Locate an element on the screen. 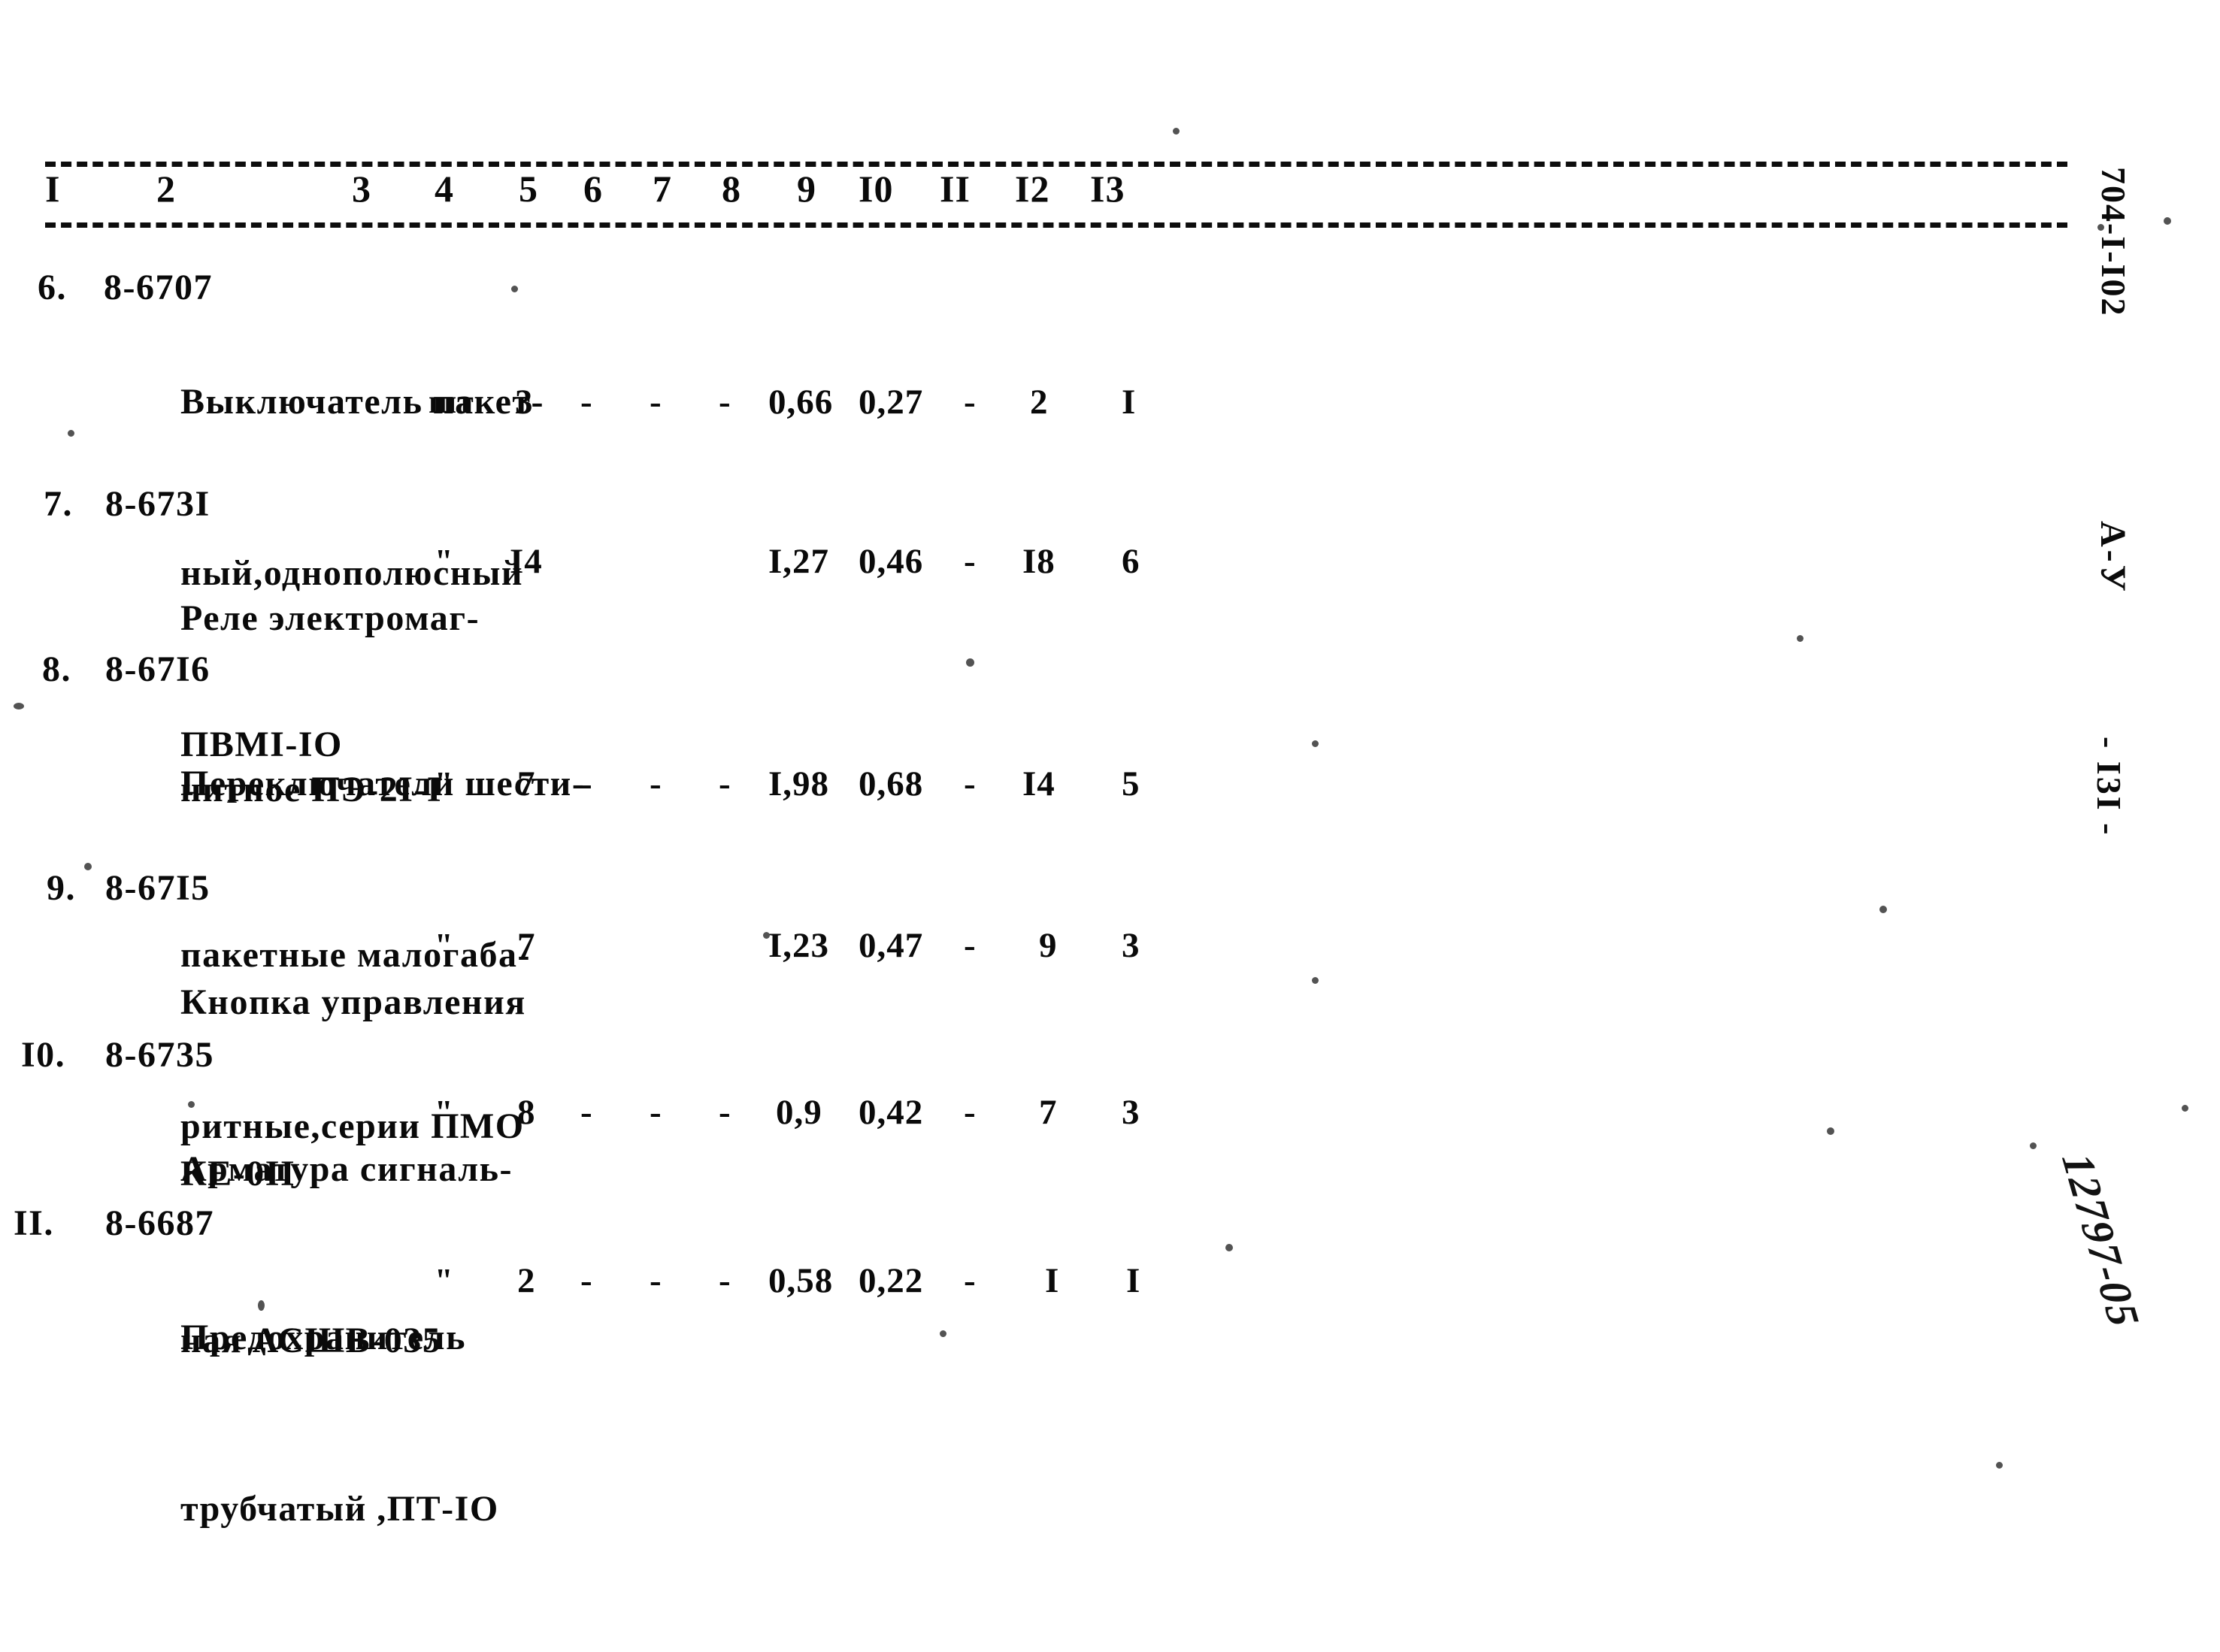 This screenshot has width=2220, height=1652. column-number-11: II is located at coordinates (955, 189).